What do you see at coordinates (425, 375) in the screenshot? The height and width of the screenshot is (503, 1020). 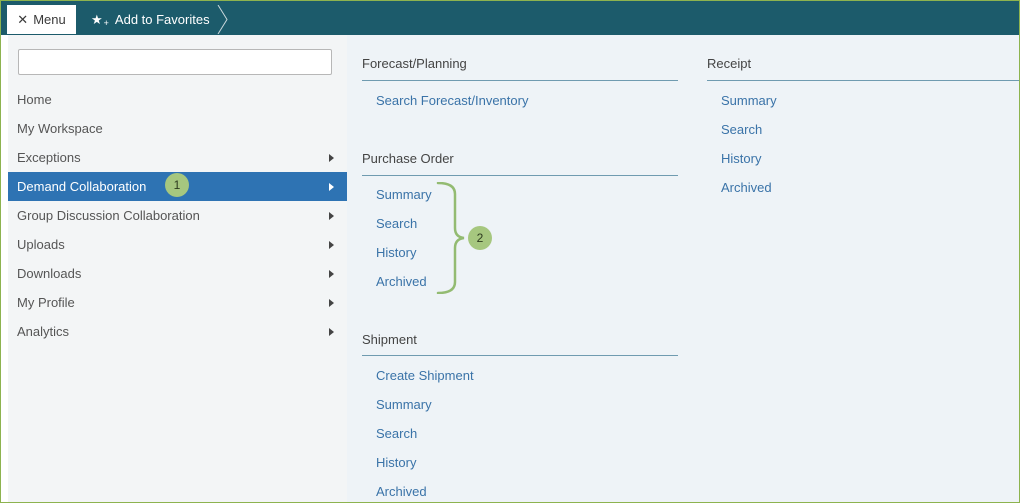 I see `link-create-shipment: Create Shipment` at bounding box center [425, 375].